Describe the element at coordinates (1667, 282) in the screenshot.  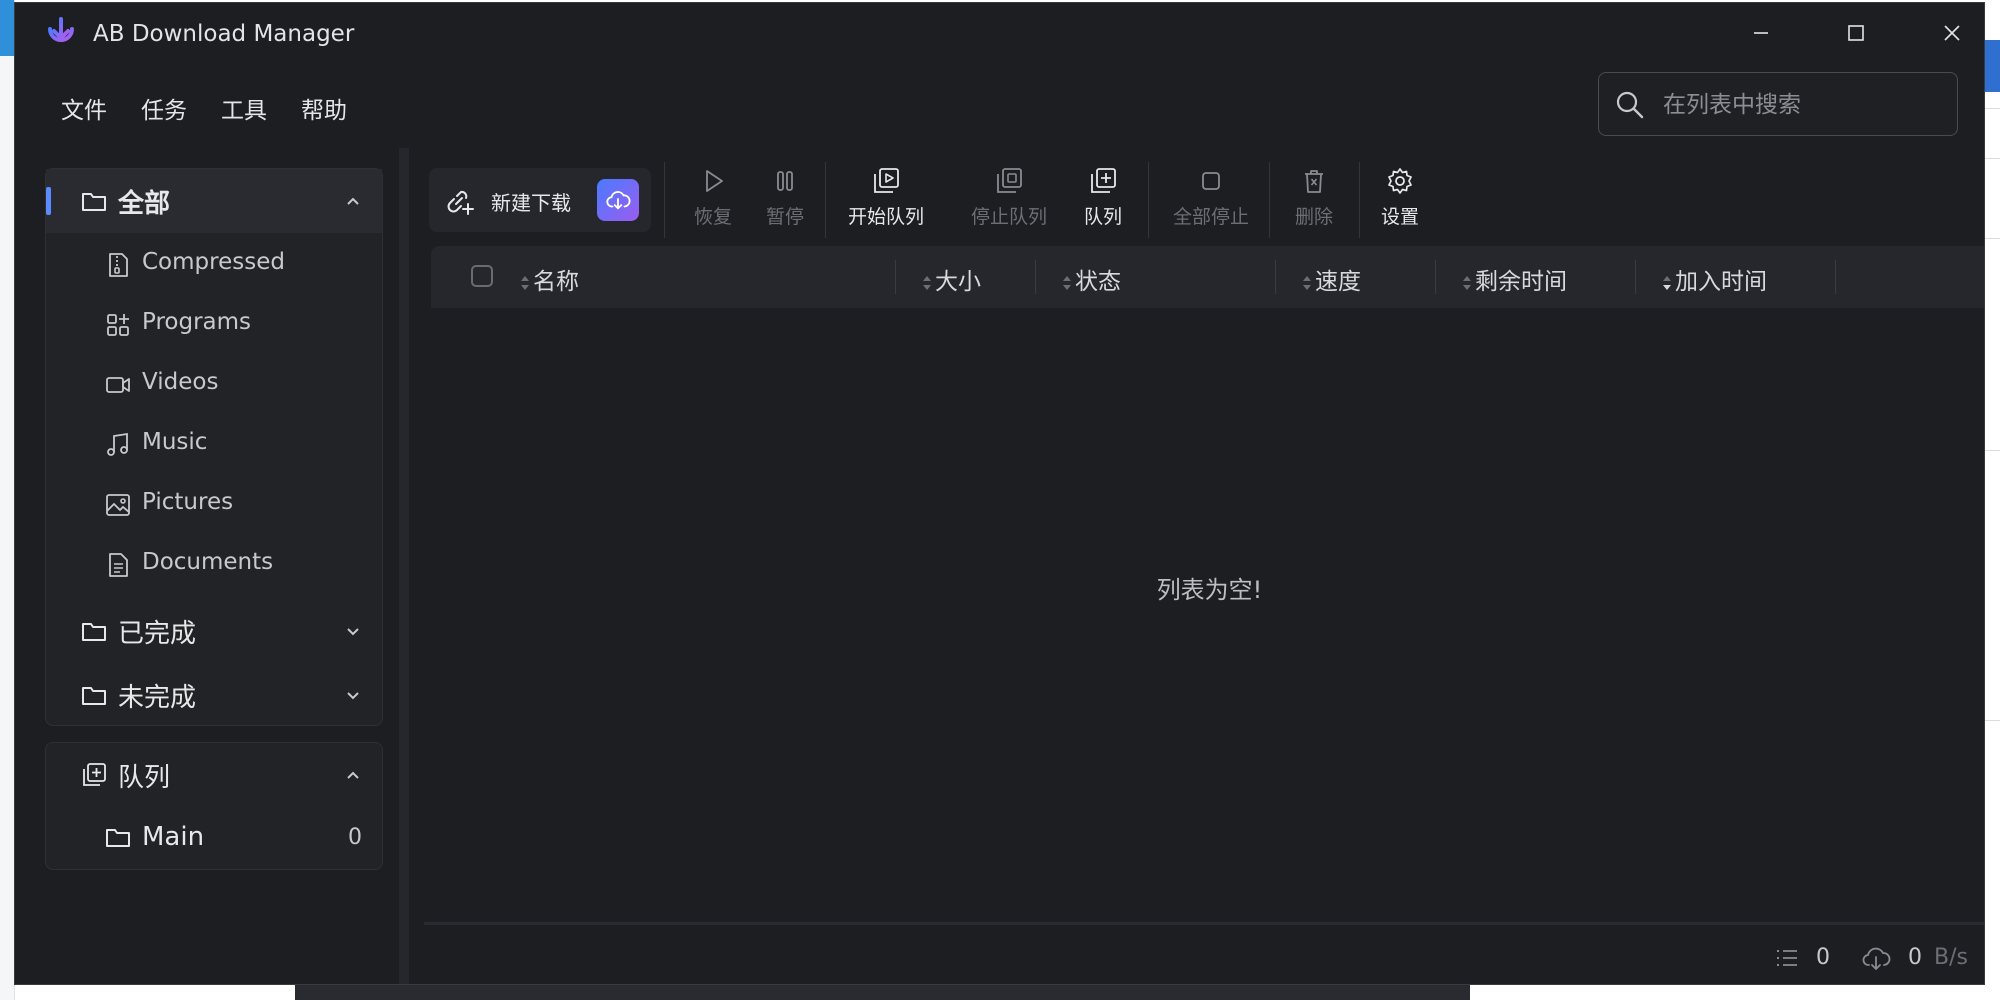
I see `sort-desc-icon` at that location.